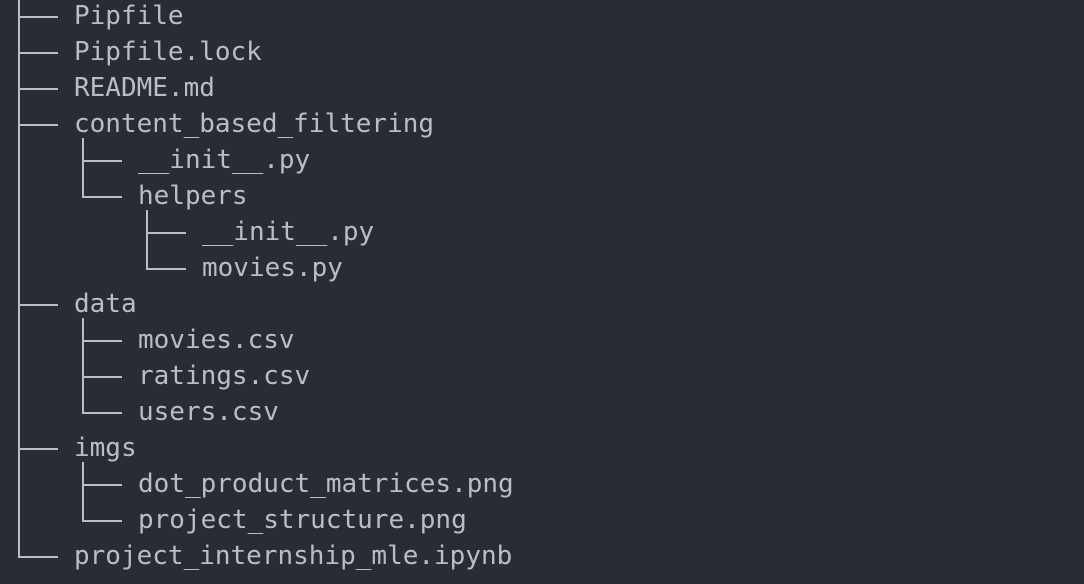 Image resolution: width=1084 pixels, height=584 pixels. What do you see at coordinates (542, 520) in the screenshot?
I see `tree-row: project_structure.png` at bounding box center [542, 520].